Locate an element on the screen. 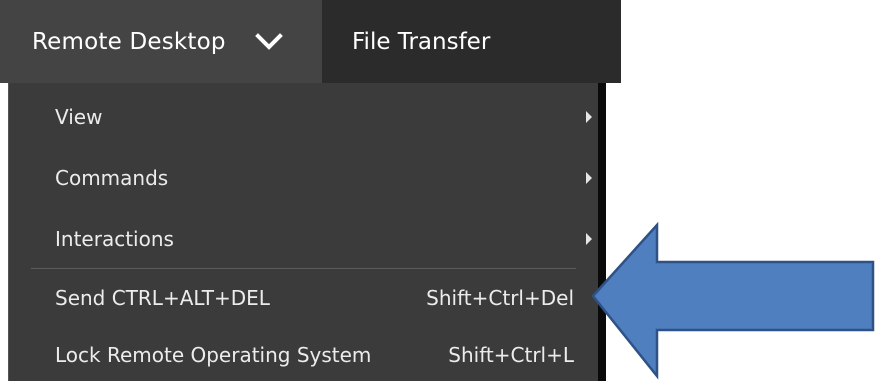 Image resolution: width=875 pixels, height=381 pixels. menu-item-label: Send CTRL+ALT+DEL is located at coordinates (162, 298).